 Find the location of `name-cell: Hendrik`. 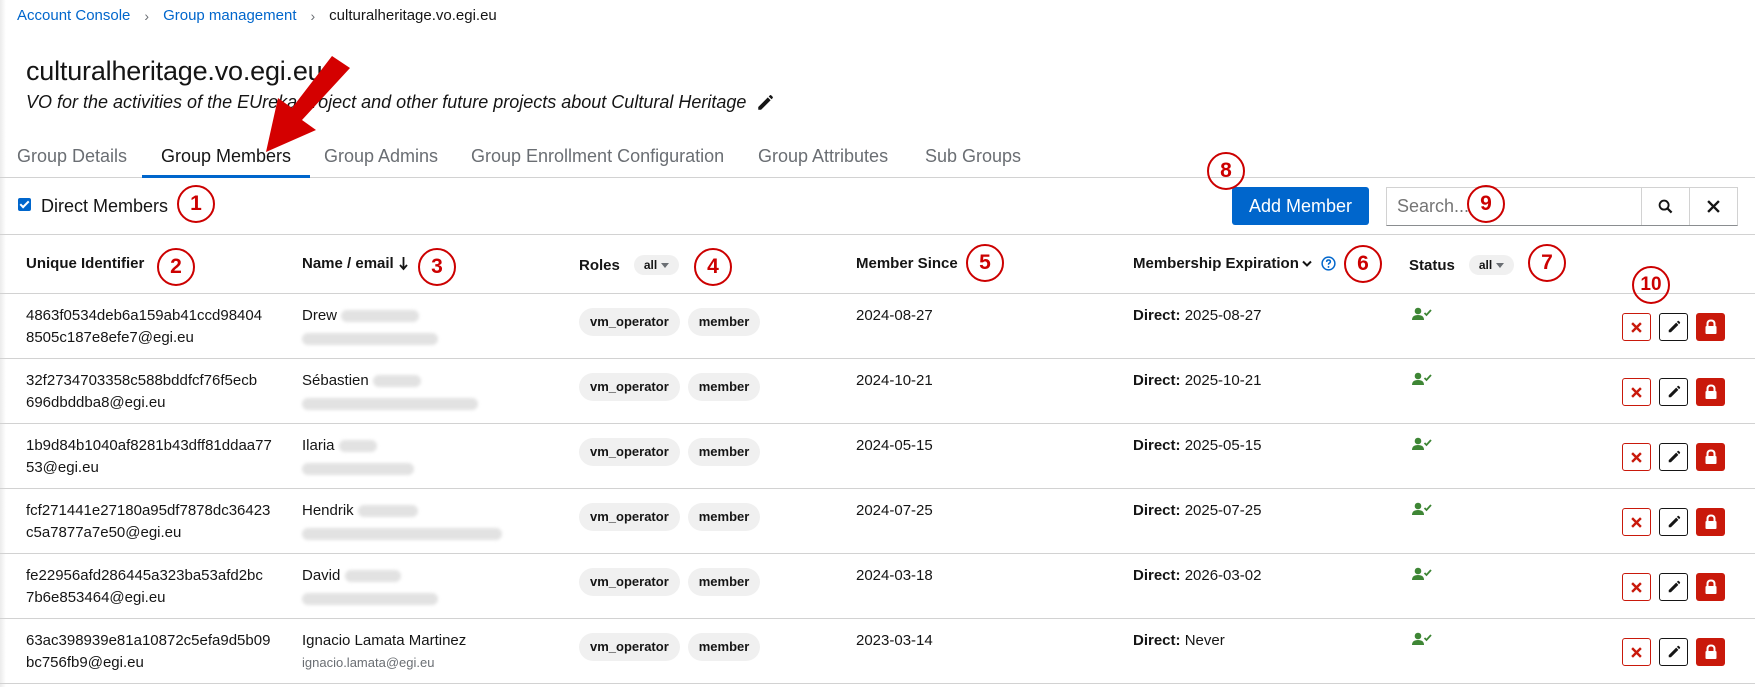

name-cell: Hendrik is located at coordinates (402, 522).